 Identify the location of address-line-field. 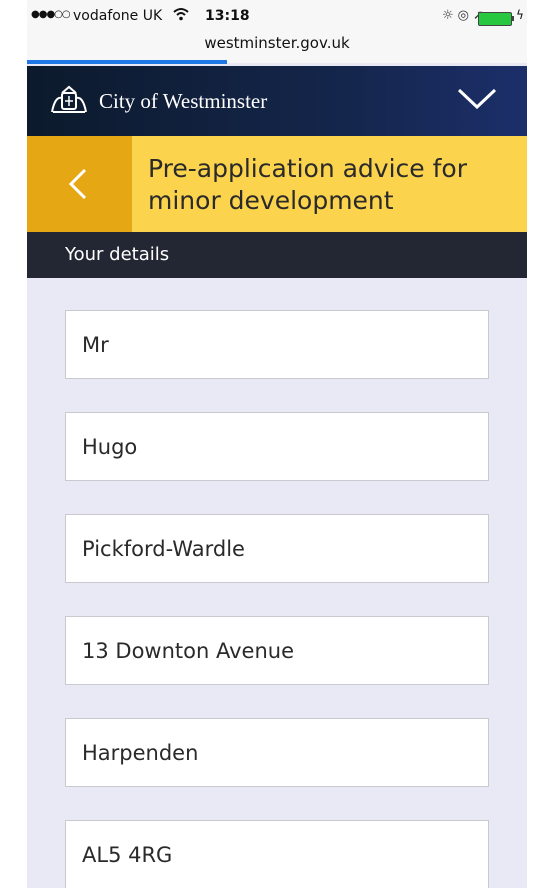
(277, 650).